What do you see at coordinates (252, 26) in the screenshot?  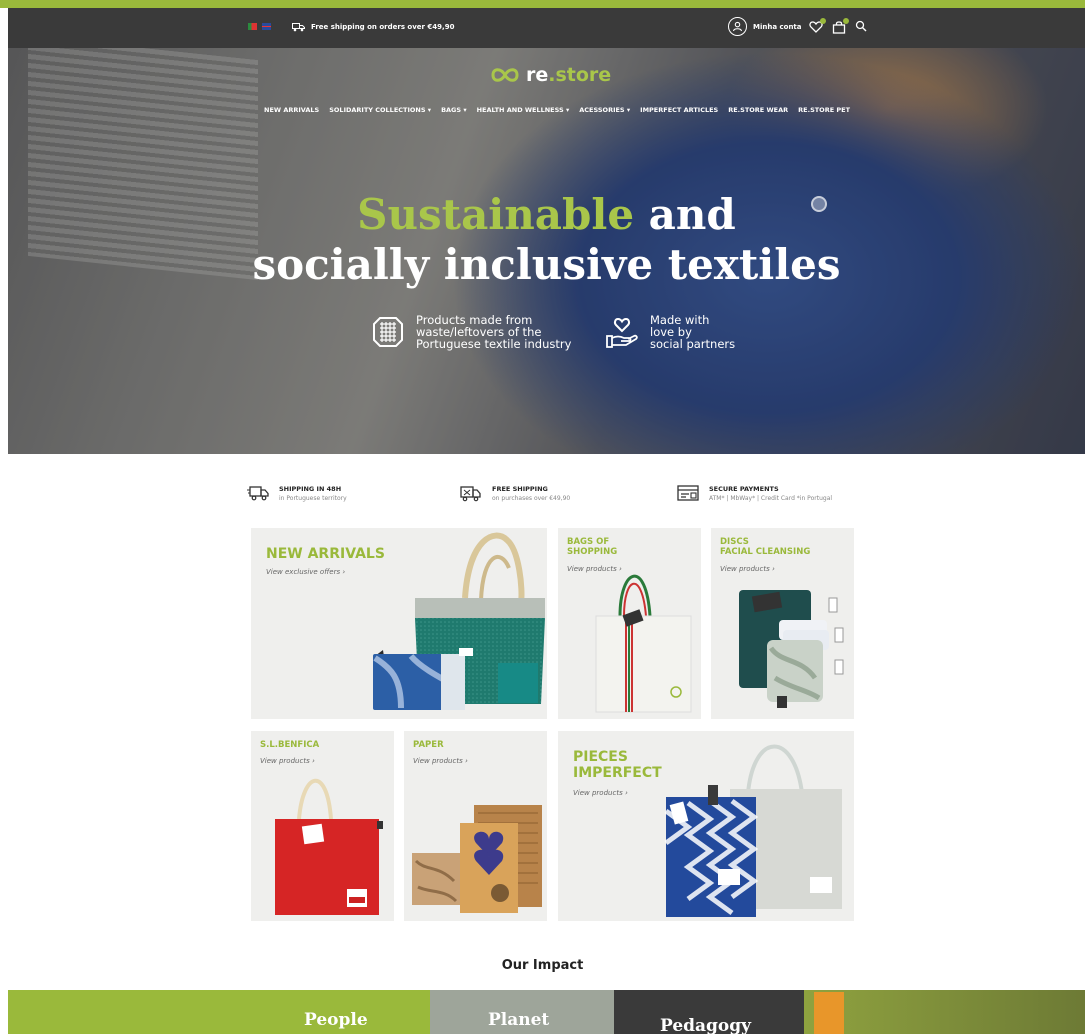 I see `portuguese-flag-icon` at bounding box center [252, 26].